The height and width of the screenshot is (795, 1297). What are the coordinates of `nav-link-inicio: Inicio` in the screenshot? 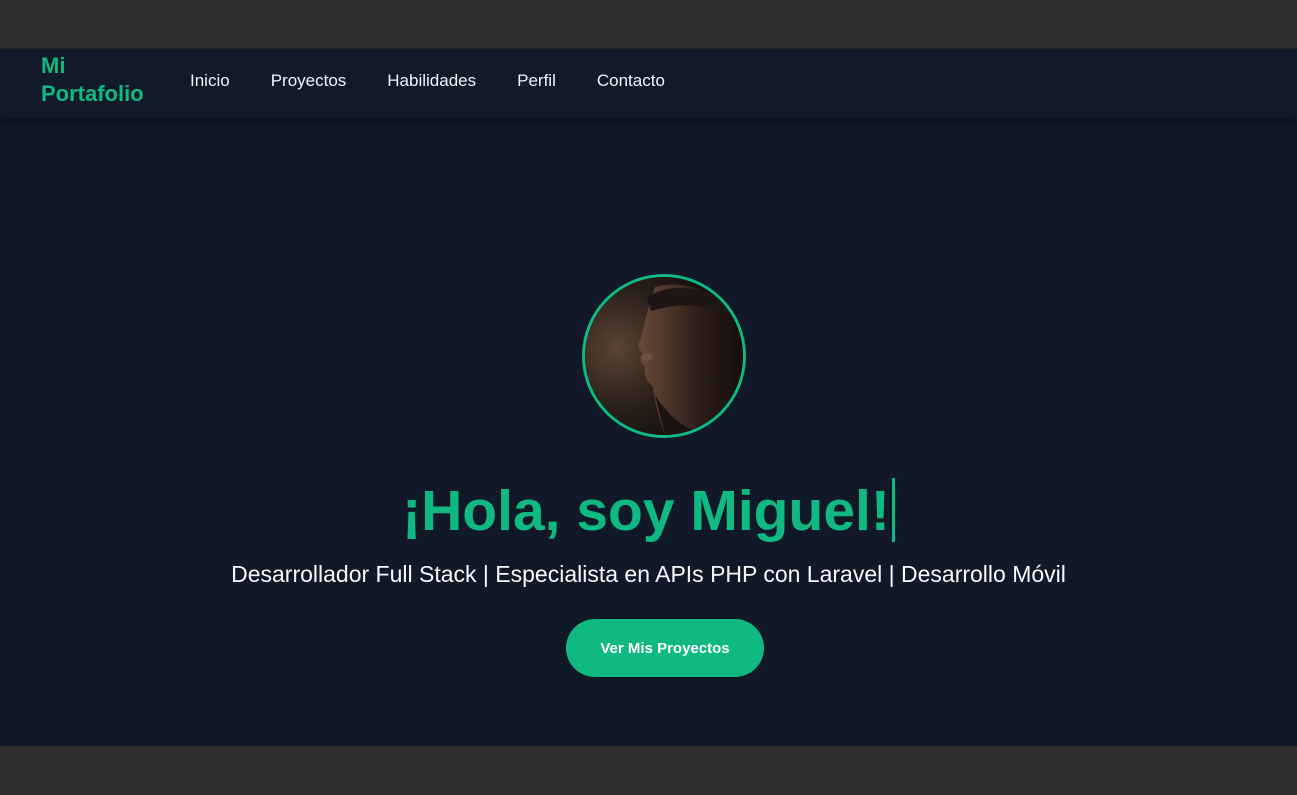 It's located at (210, 81).